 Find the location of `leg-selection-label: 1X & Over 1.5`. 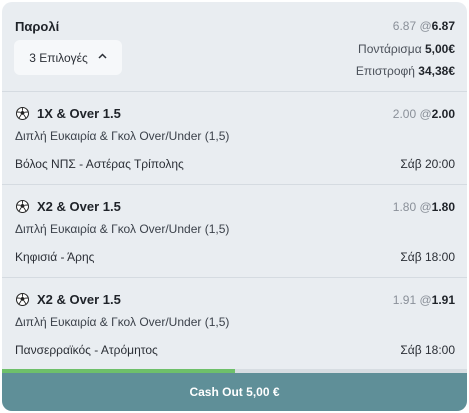

leg-selection-label: 1X & Over 1.5 is located at coordinates (79, 113).